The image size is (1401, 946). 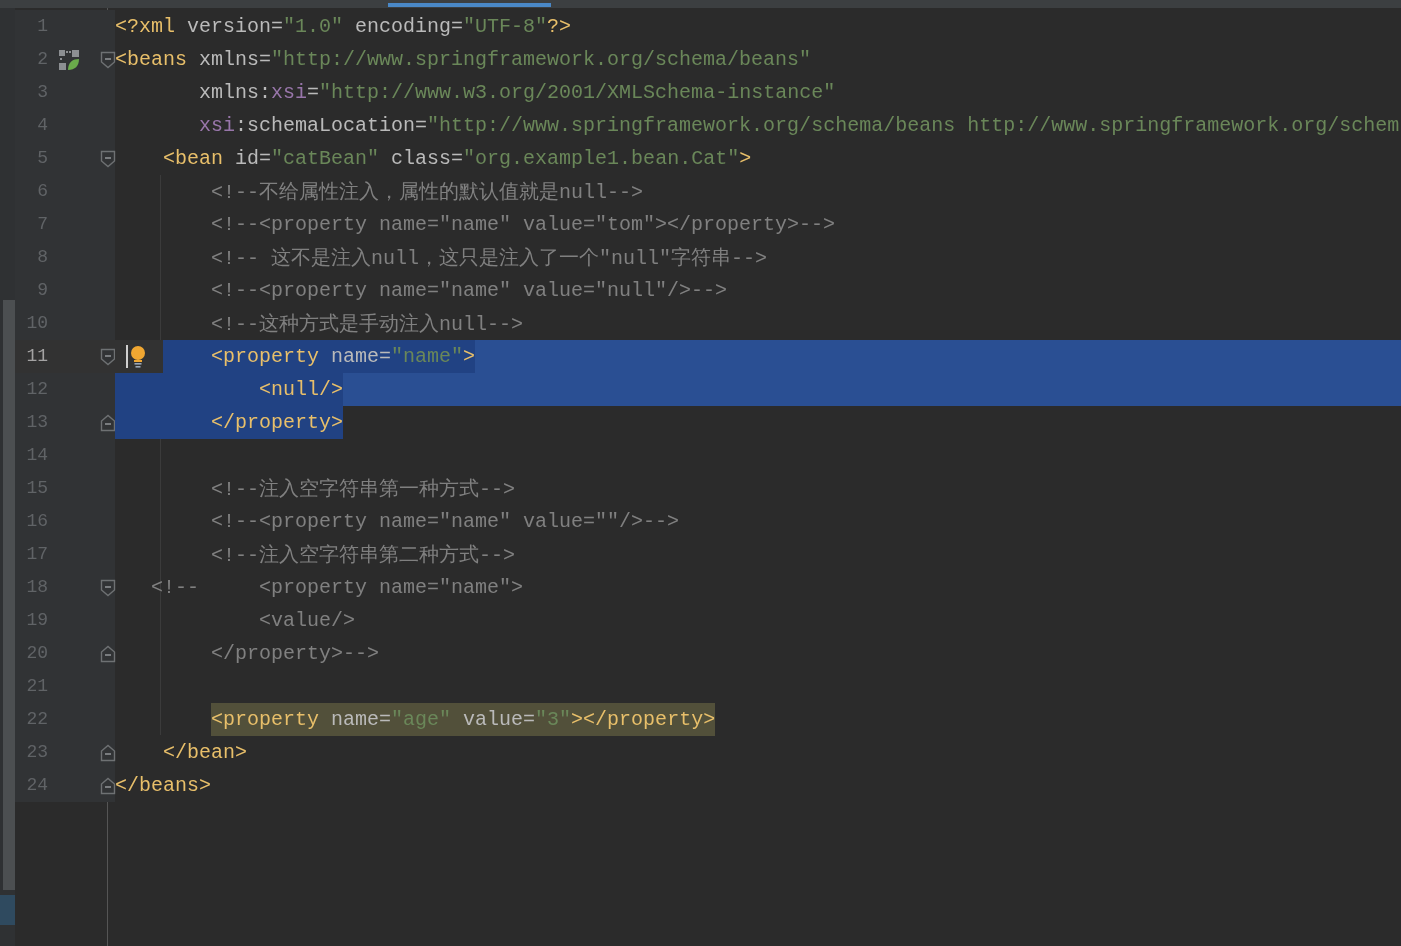 I want to click on code-text: <beans, so click(x=151, y=60).